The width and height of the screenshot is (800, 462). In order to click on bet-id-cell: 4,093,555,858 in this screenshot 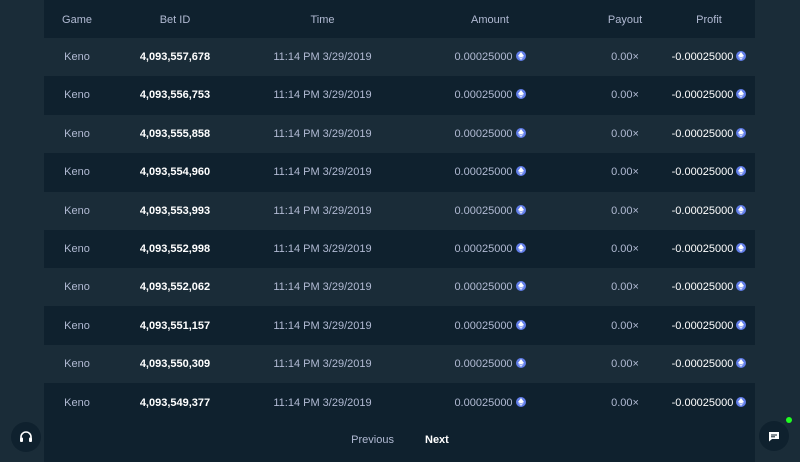, I will do `click(175, 134)`.